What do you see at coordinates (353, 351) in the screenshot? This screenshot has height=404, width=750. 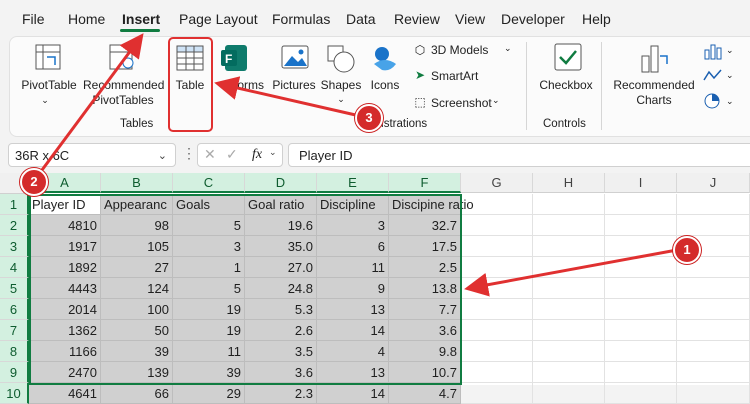 I see `cell-e8: 4` at bounding box center [353, 351].